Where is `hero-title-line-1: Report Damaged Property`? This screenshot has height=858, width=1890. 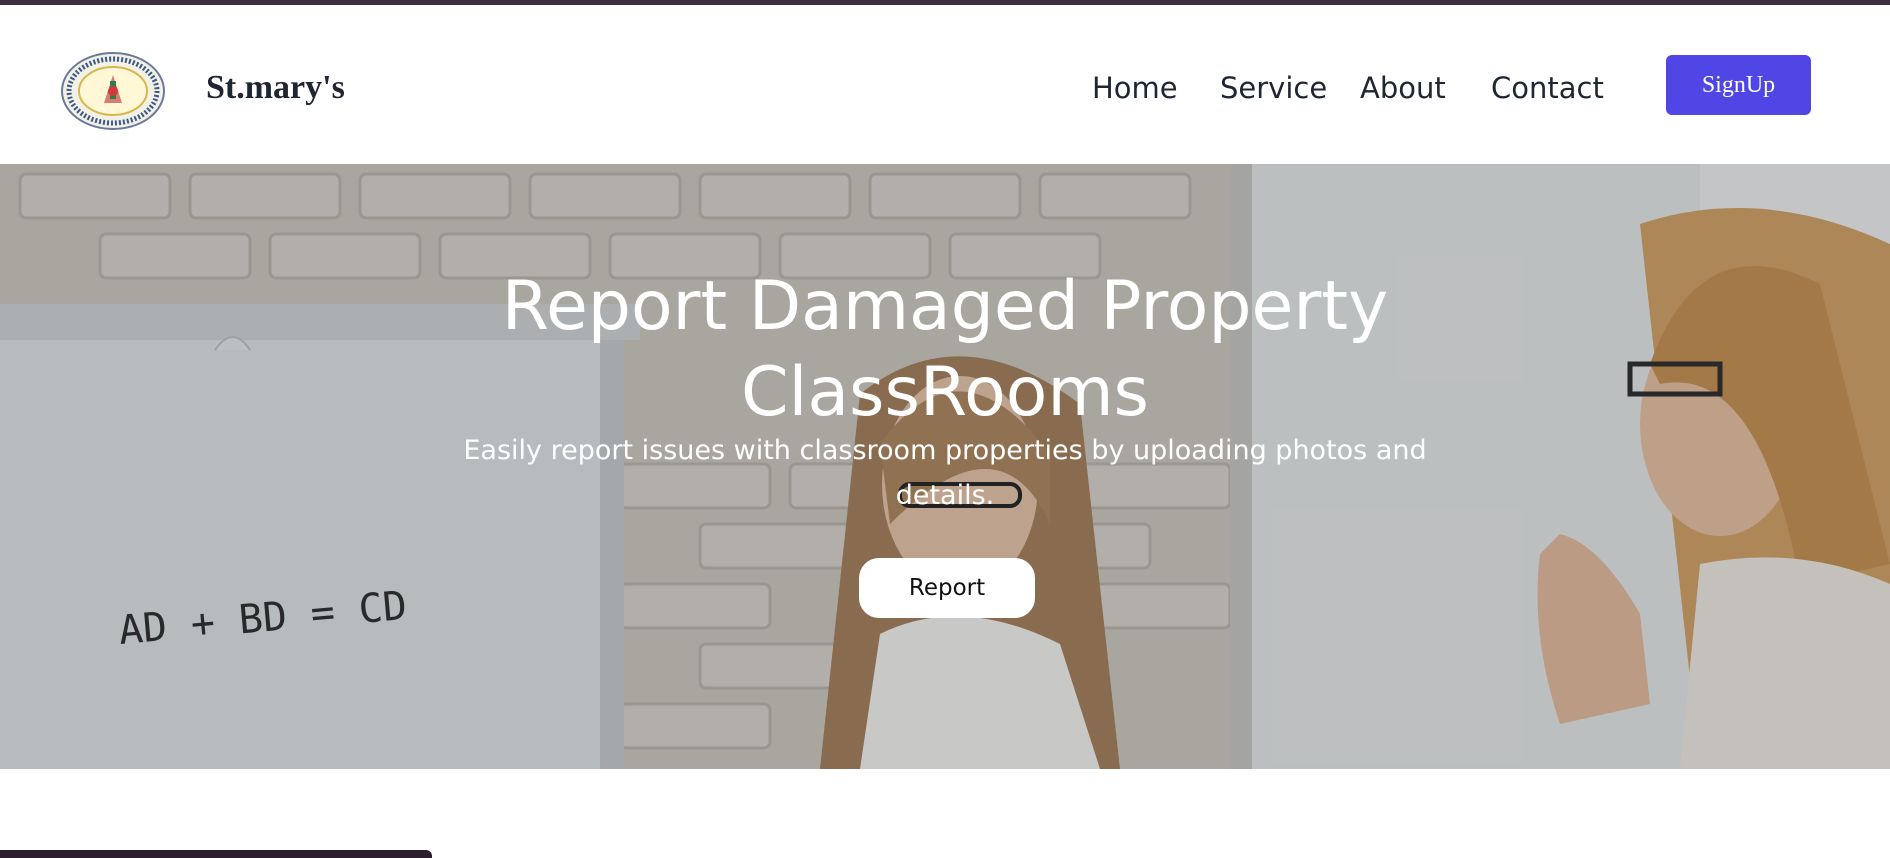
hero-title-line-1: Report Damaged Property is located at coordinates (945, 306).